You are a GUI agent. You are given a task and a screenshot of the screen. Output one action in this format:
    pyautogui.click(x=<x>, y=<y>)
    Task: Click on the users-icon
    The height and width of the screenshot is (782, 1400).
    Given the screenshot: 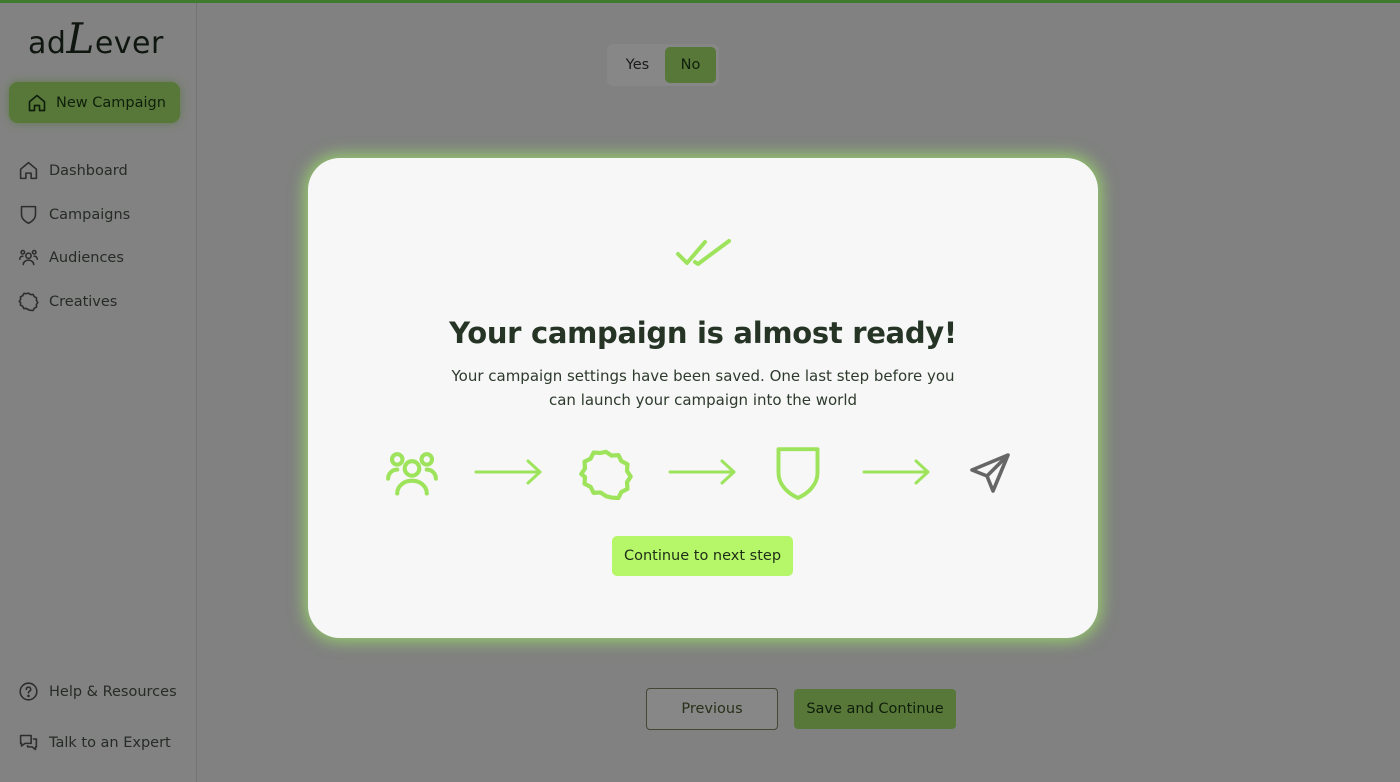 What is the action you would take?
    pyautogui.click(x=412, y=474)
    